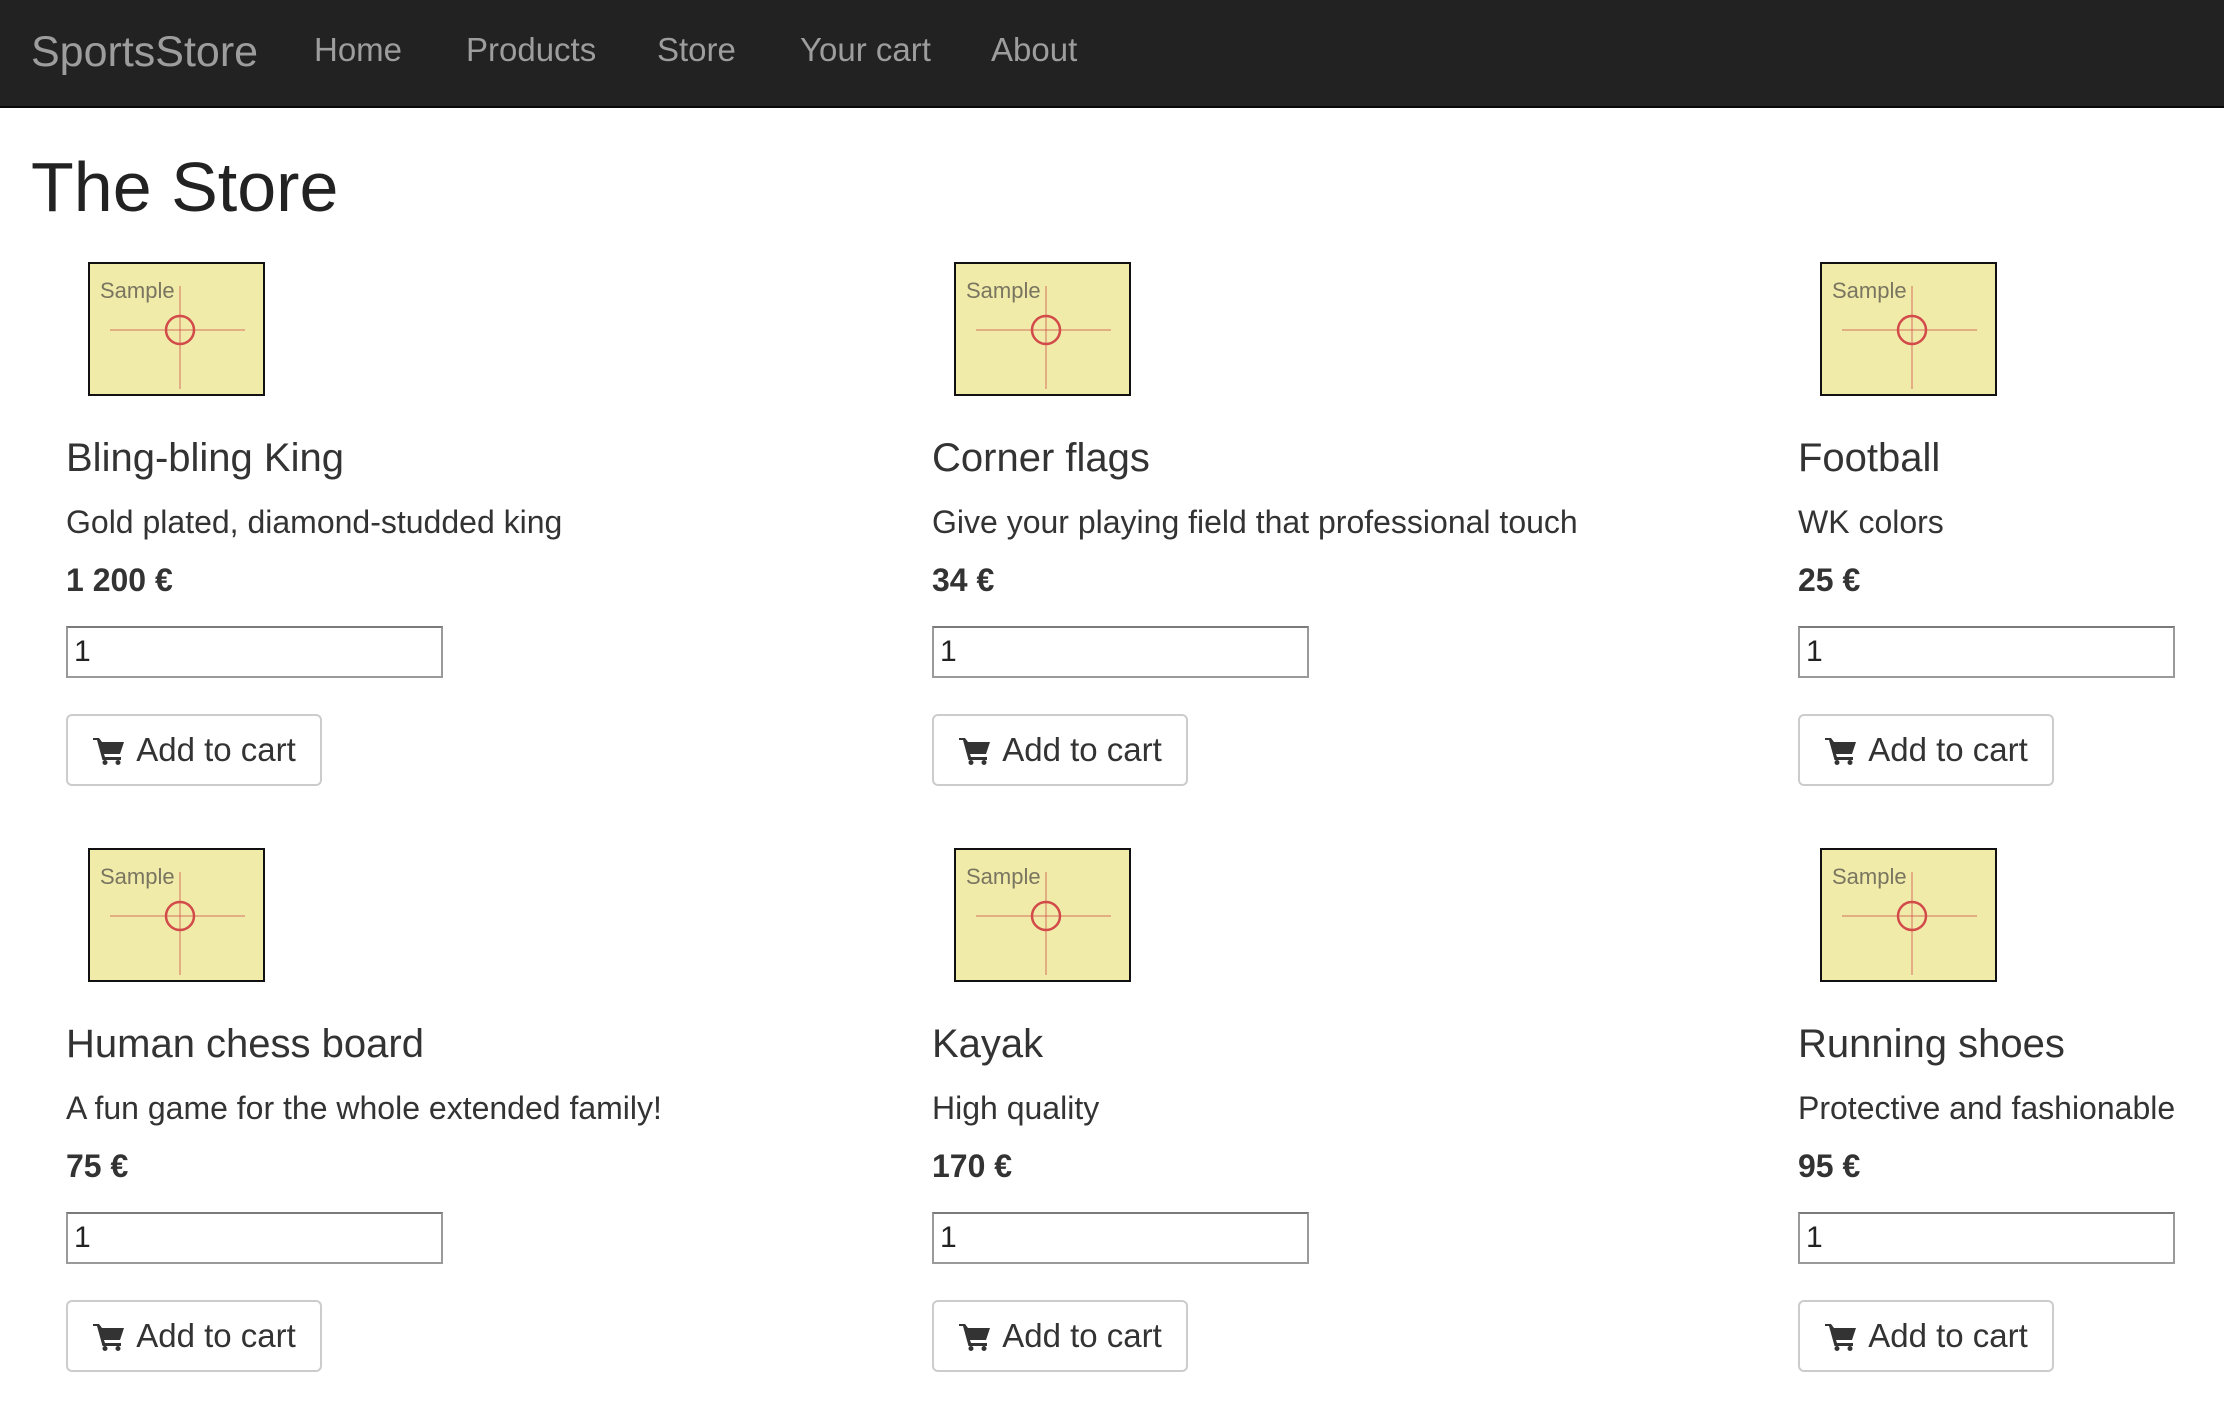 The image size is (2224, 1408). What do you see at coordinates (144, 52) in the screenshot?
I see `brand-link: SportsStore` at bounding box center [144, 52].